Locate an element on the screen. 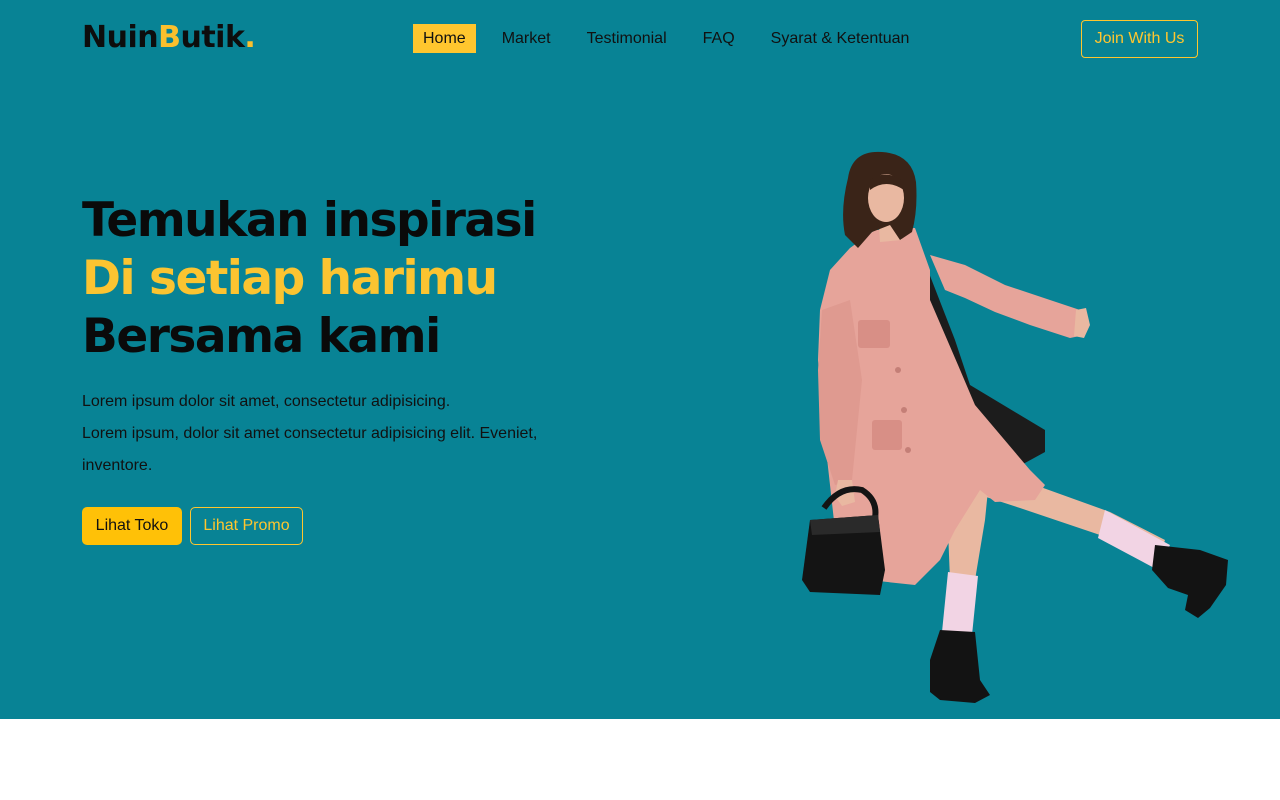 Image resolution: width=1280 pixels, height=800 pixels. headline-line-3: Bersama kami is located at coordinates (261, 336).